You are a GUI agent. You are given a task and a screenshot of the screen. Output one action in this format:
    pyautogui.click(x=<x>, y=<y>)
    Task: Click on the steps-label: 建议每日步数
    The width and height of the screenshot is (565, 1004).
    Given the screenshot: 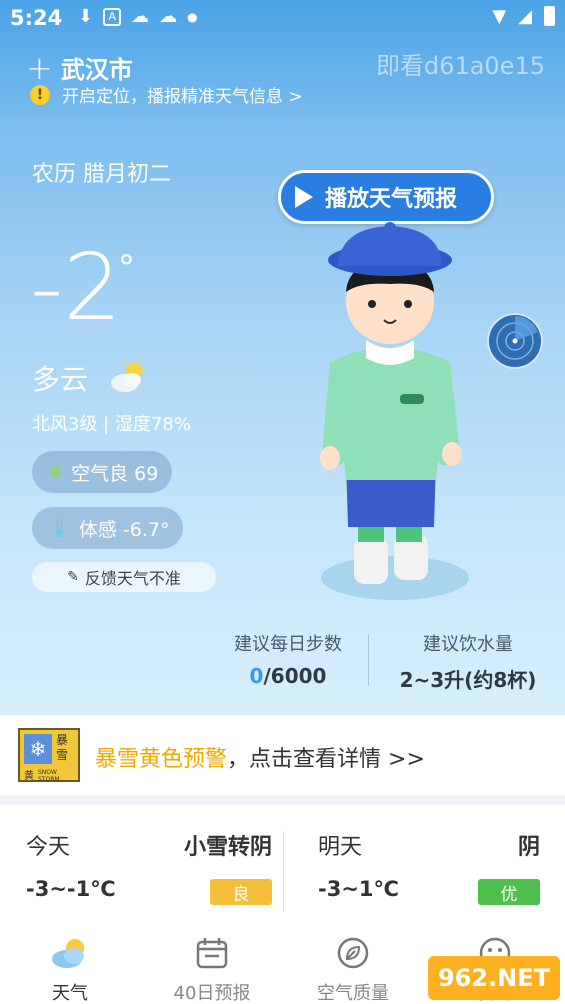 What is the action you would take?
    pyautogui.click(x=288, y=644)
    